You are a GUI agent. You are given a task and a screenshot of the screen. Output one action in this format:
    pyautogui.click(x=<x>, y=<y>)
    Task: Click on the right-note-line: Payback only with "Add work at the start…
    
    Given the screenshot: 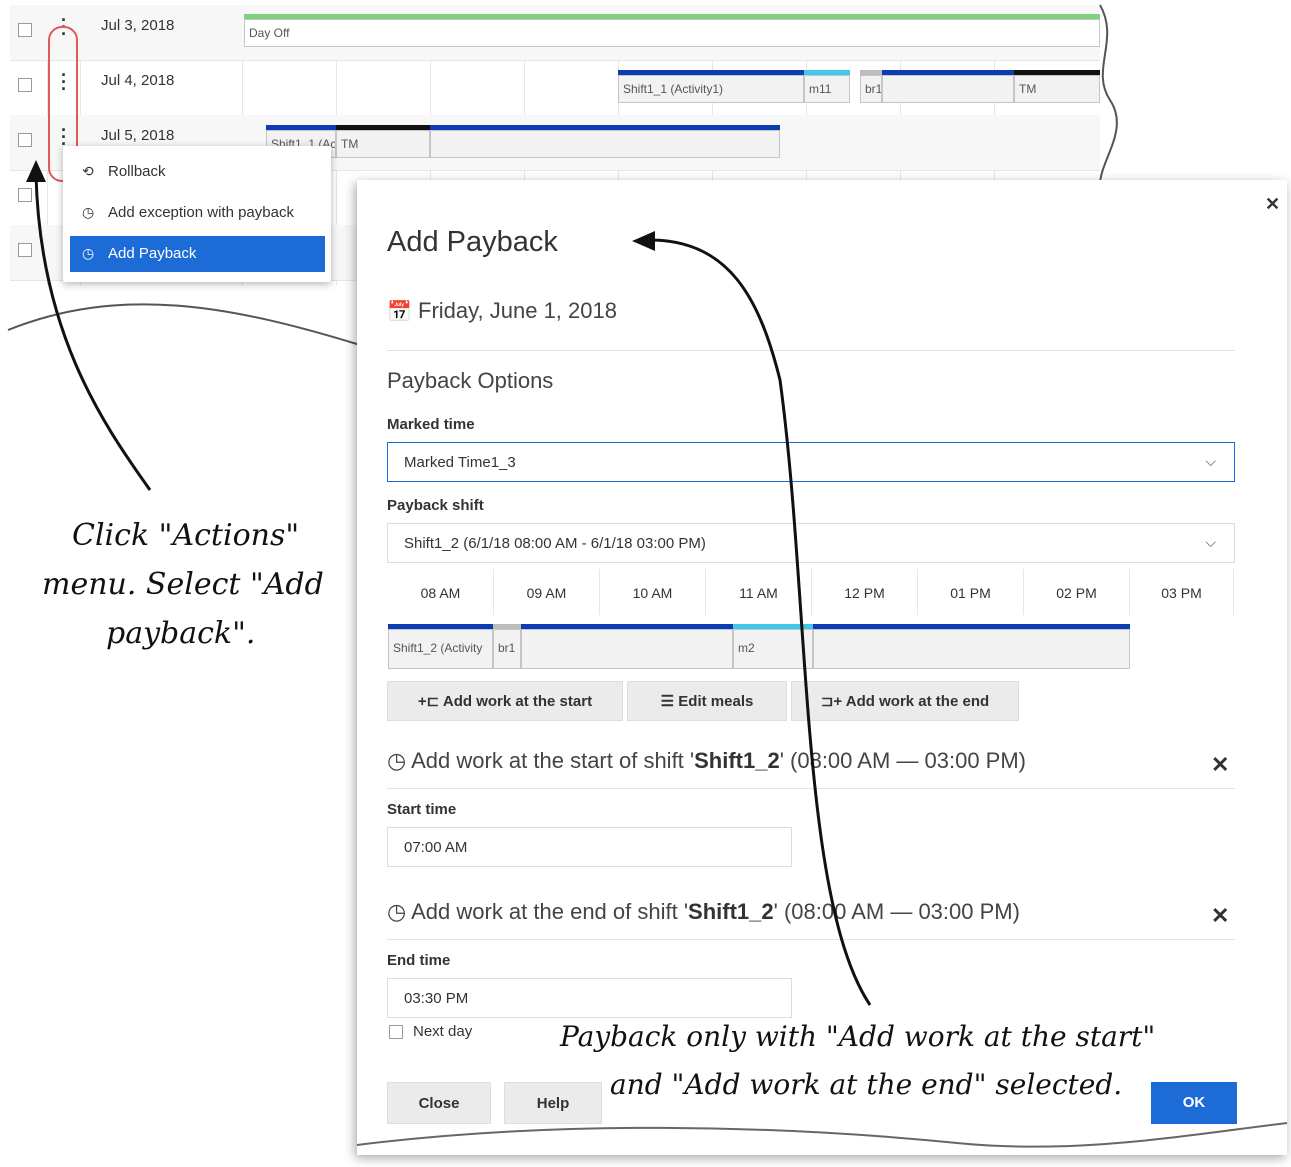 What is the action you would take?
    pyautogui.click(x=858, y=1036)
    